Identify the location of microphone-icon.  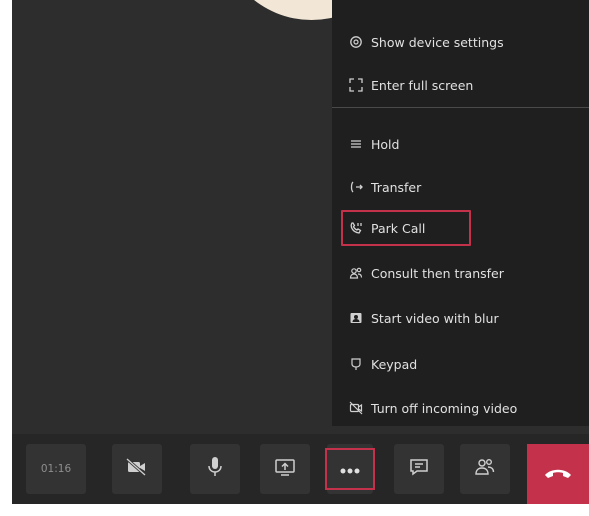
(215, 469).